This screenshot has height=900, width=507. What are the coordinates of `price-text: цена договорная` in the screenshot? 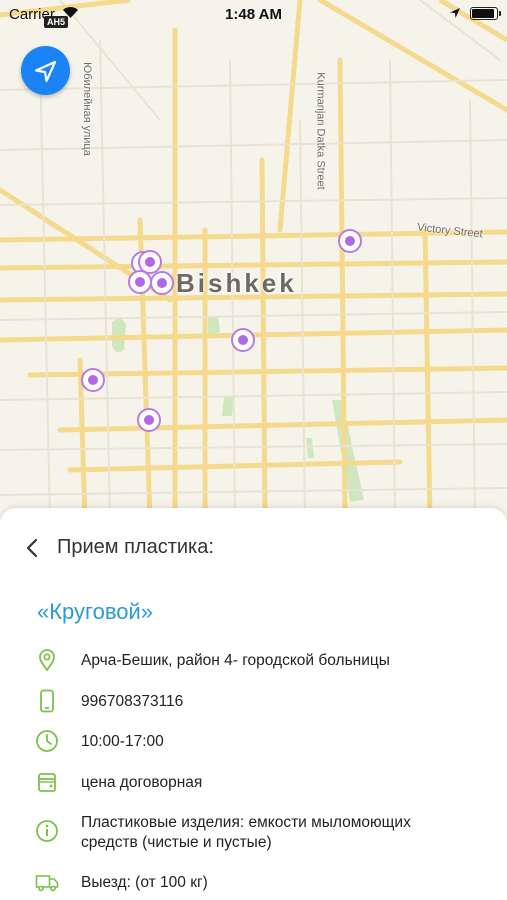 It's located at (142, 782).